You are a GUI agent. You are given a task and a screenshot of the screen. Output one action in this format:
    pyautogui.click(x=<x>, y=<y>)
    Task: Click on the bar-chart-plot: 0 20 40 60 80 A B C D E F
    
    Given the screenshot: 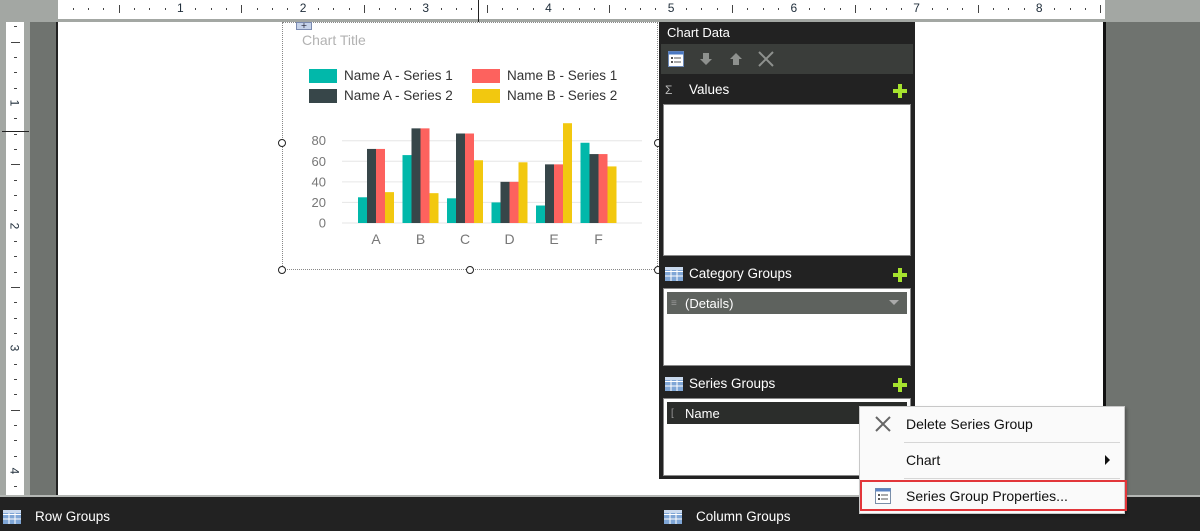 What is the action you would take?
    pyautogui.click(x=472, y=180)
    